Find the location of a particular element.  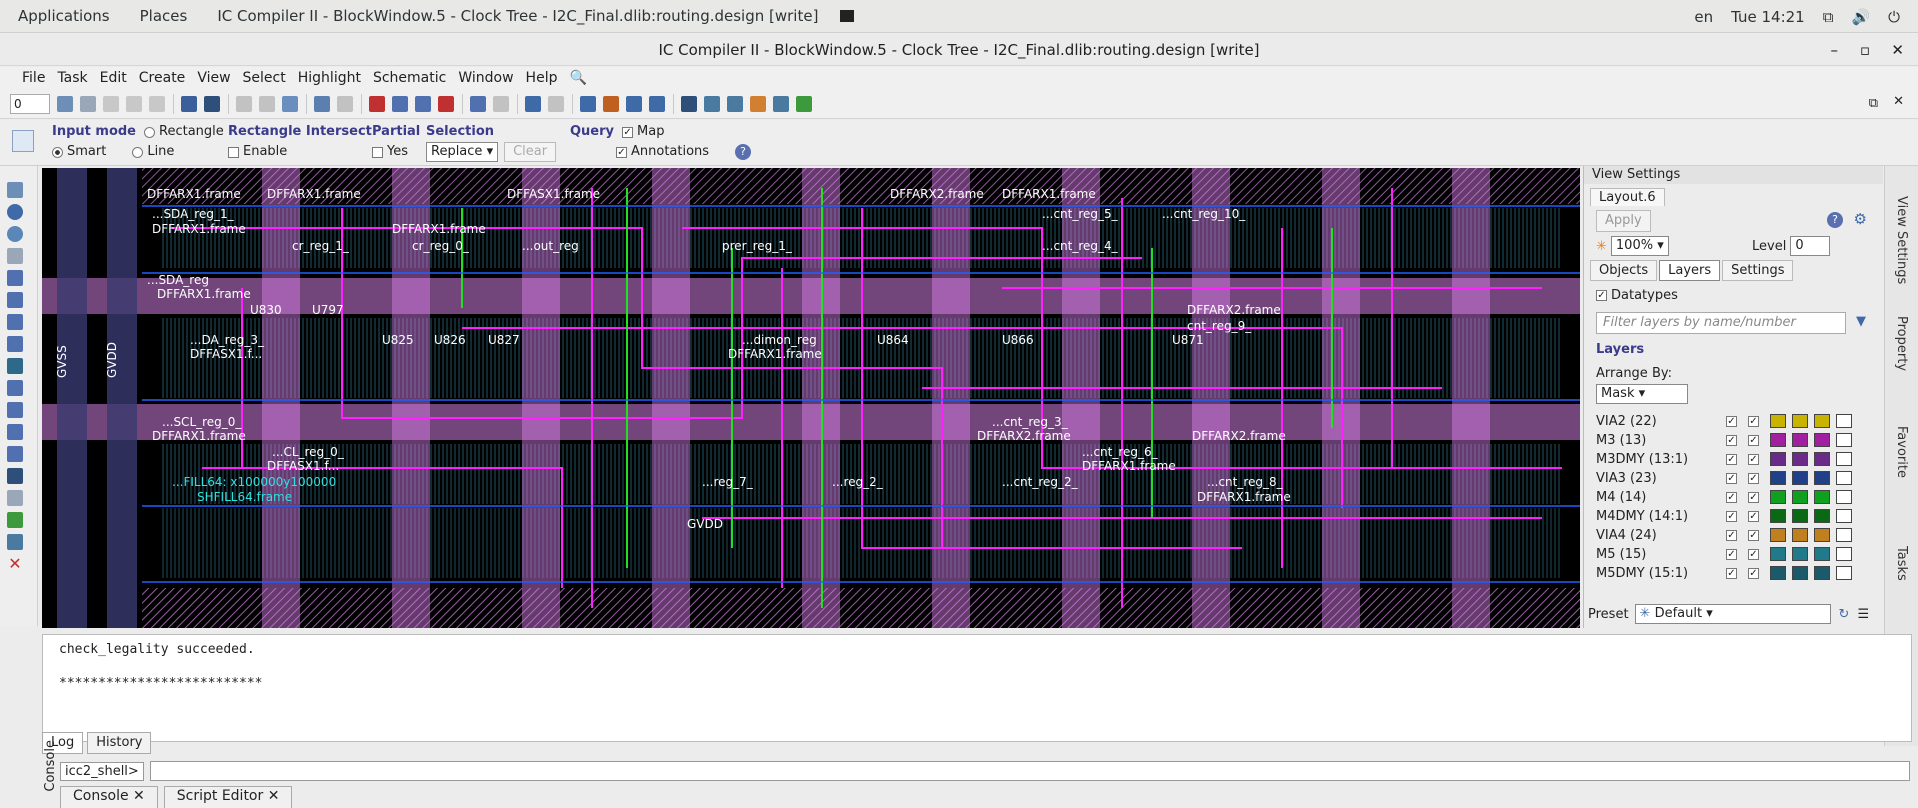

star-icon is located at coordinates (290, 103).